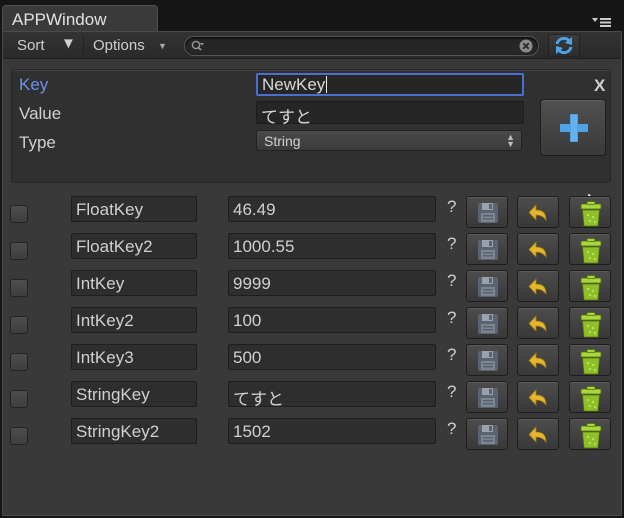 This screenshot has height=518, width=624. I want to click on key-input: NewKey, so click(390, 84).